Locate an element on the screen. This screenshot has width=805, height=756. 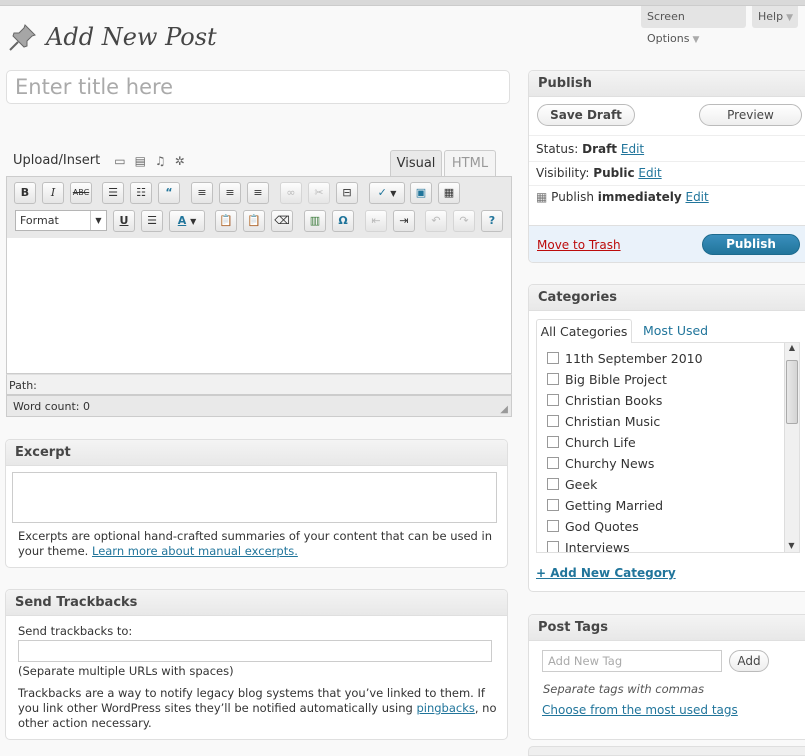
tab-html: HTML is located at coordinates (470, 163).